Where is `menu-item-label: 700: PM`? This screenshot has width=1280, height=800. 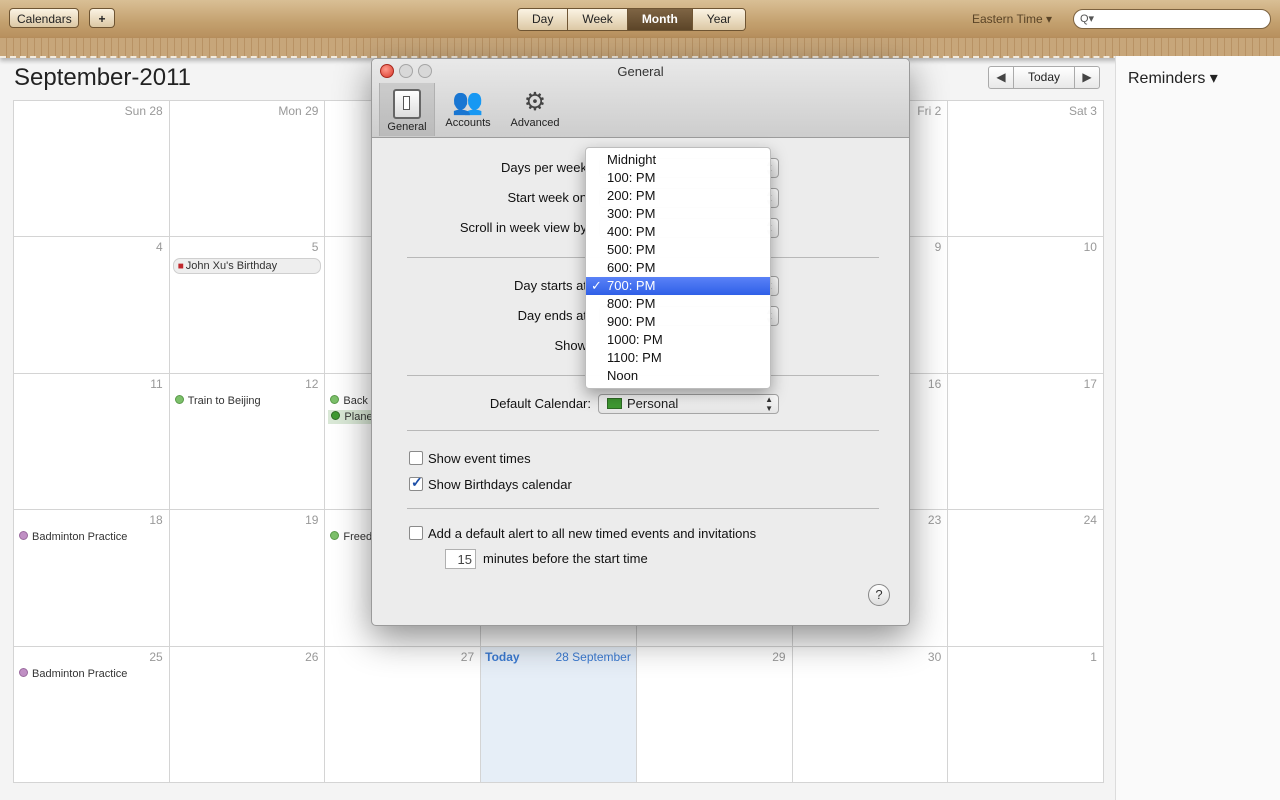 menu-item-label: 700: PM is located at coordinates (631, 285).